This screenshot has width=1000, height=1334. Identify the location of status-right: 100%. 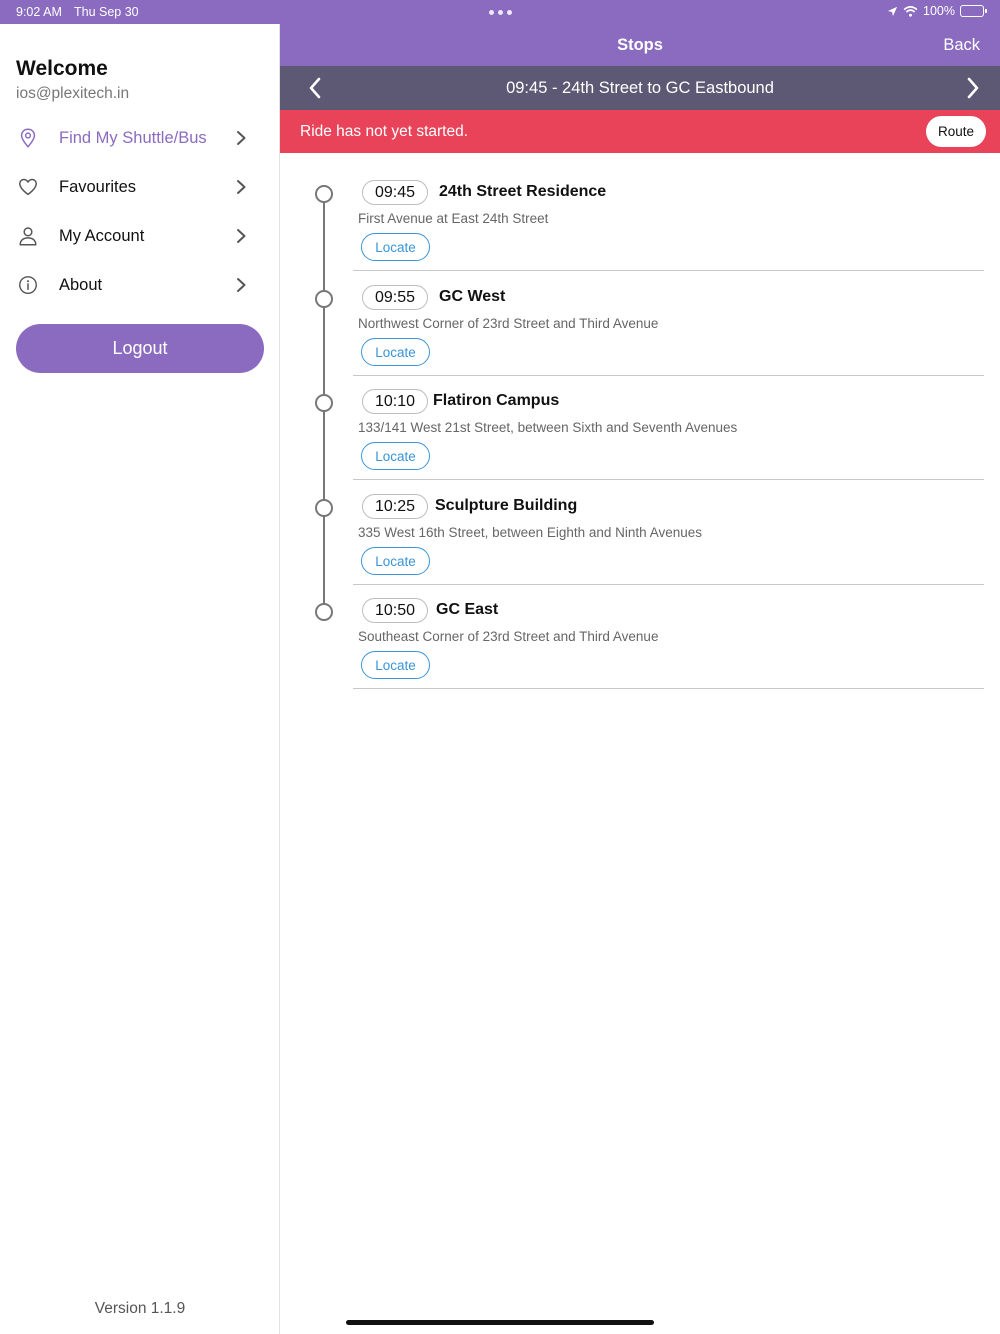
(937, 11).